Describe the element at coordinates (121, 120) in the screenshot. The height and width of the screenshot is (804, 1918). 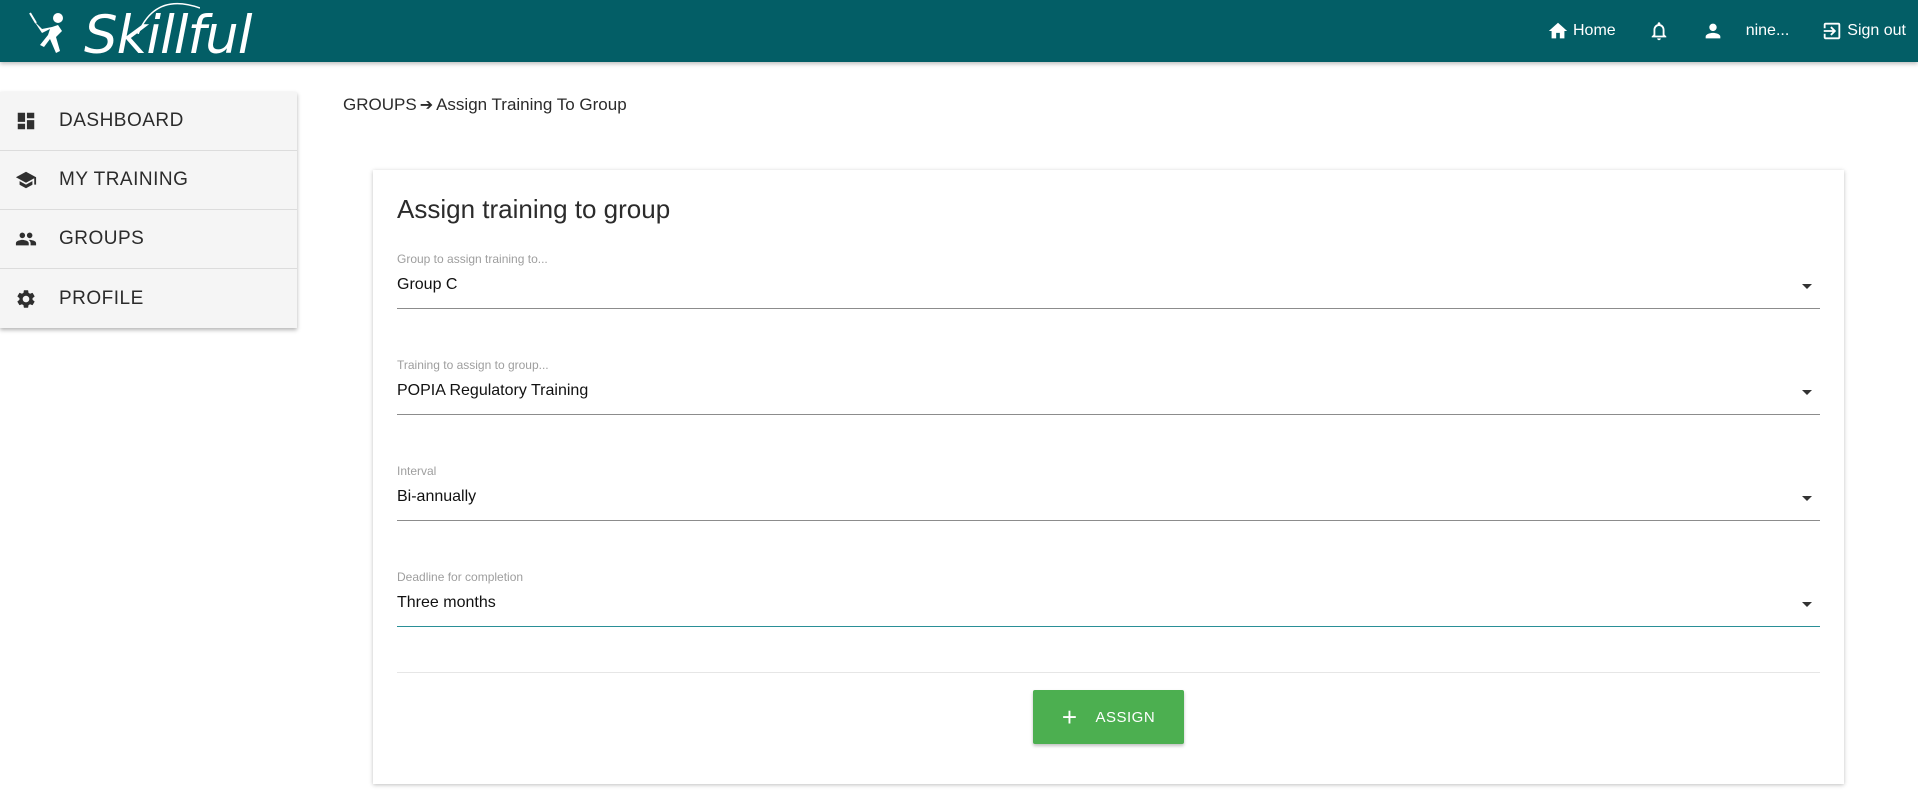
I see `sidebar-item-label: DASHBOARD` at that location.